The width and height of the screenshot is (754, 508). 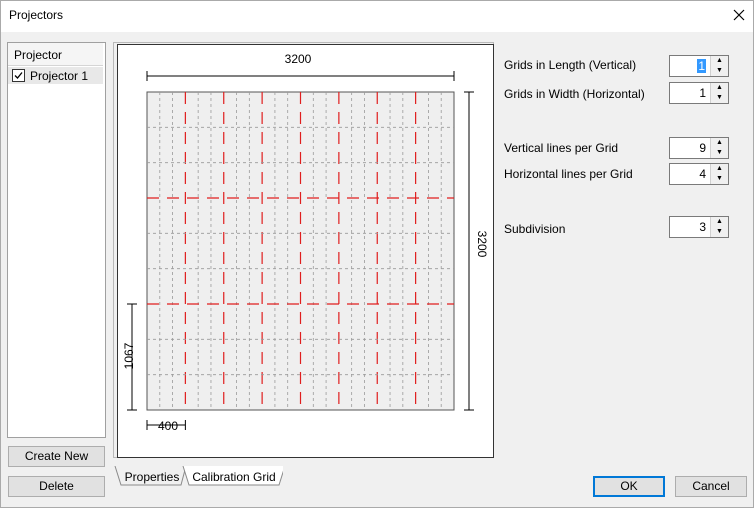 What do you see at coordinates (702, 93) in the screenshot?
I see `grids-width-value: 1` at bounding box center [702, 93].